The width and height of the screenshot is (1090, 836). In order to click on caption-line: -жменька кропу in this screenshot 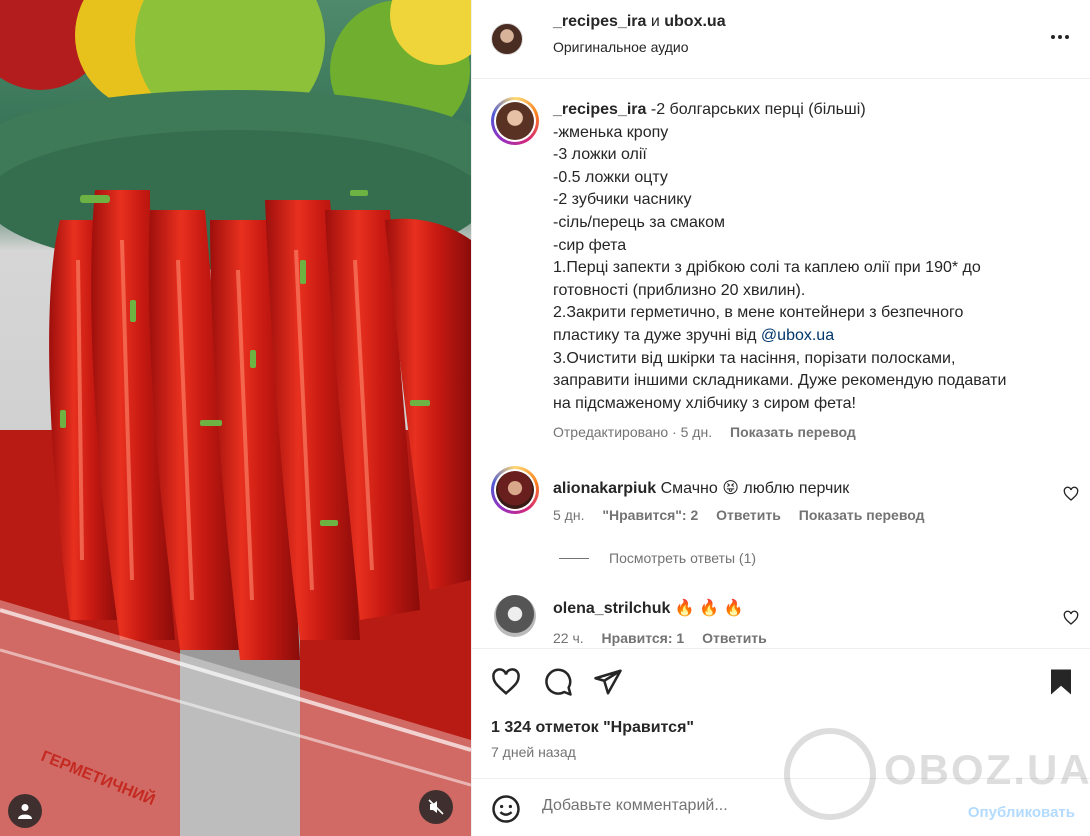, I will do `click(611, 132)`.